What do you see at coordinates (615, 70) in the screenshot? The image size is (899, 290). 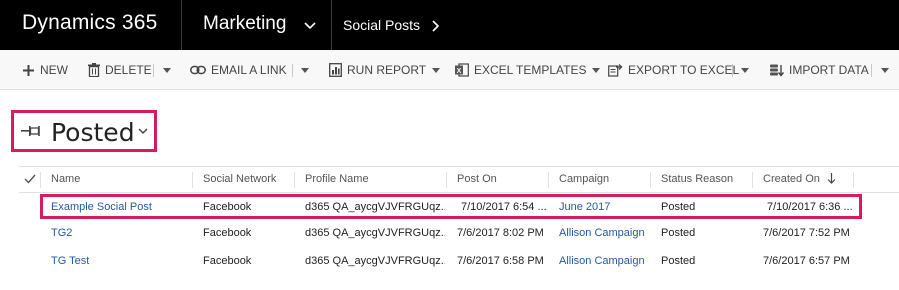 I see `export-icon` at bounding box center [615, 70].